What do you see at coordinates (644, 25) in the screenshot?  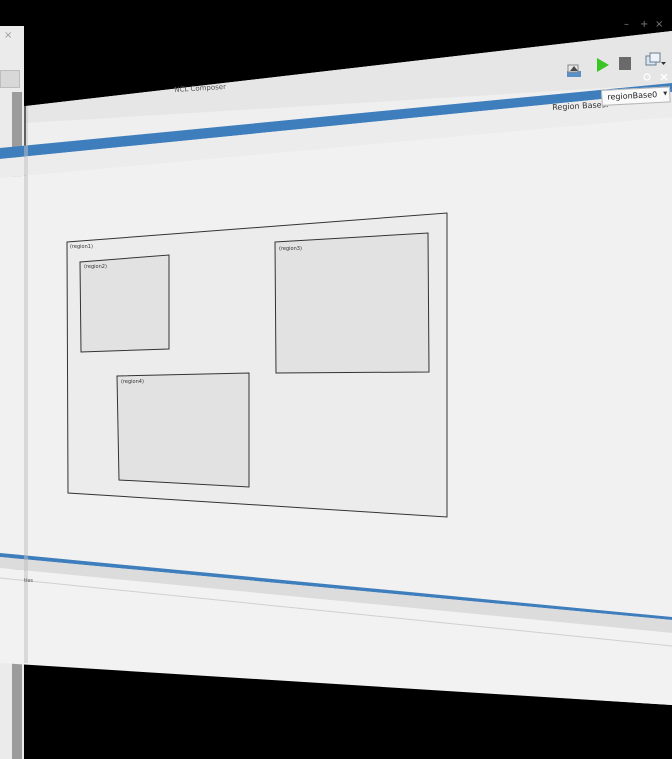 I see `maximize-icon: +` at bounding box center [644, 25].